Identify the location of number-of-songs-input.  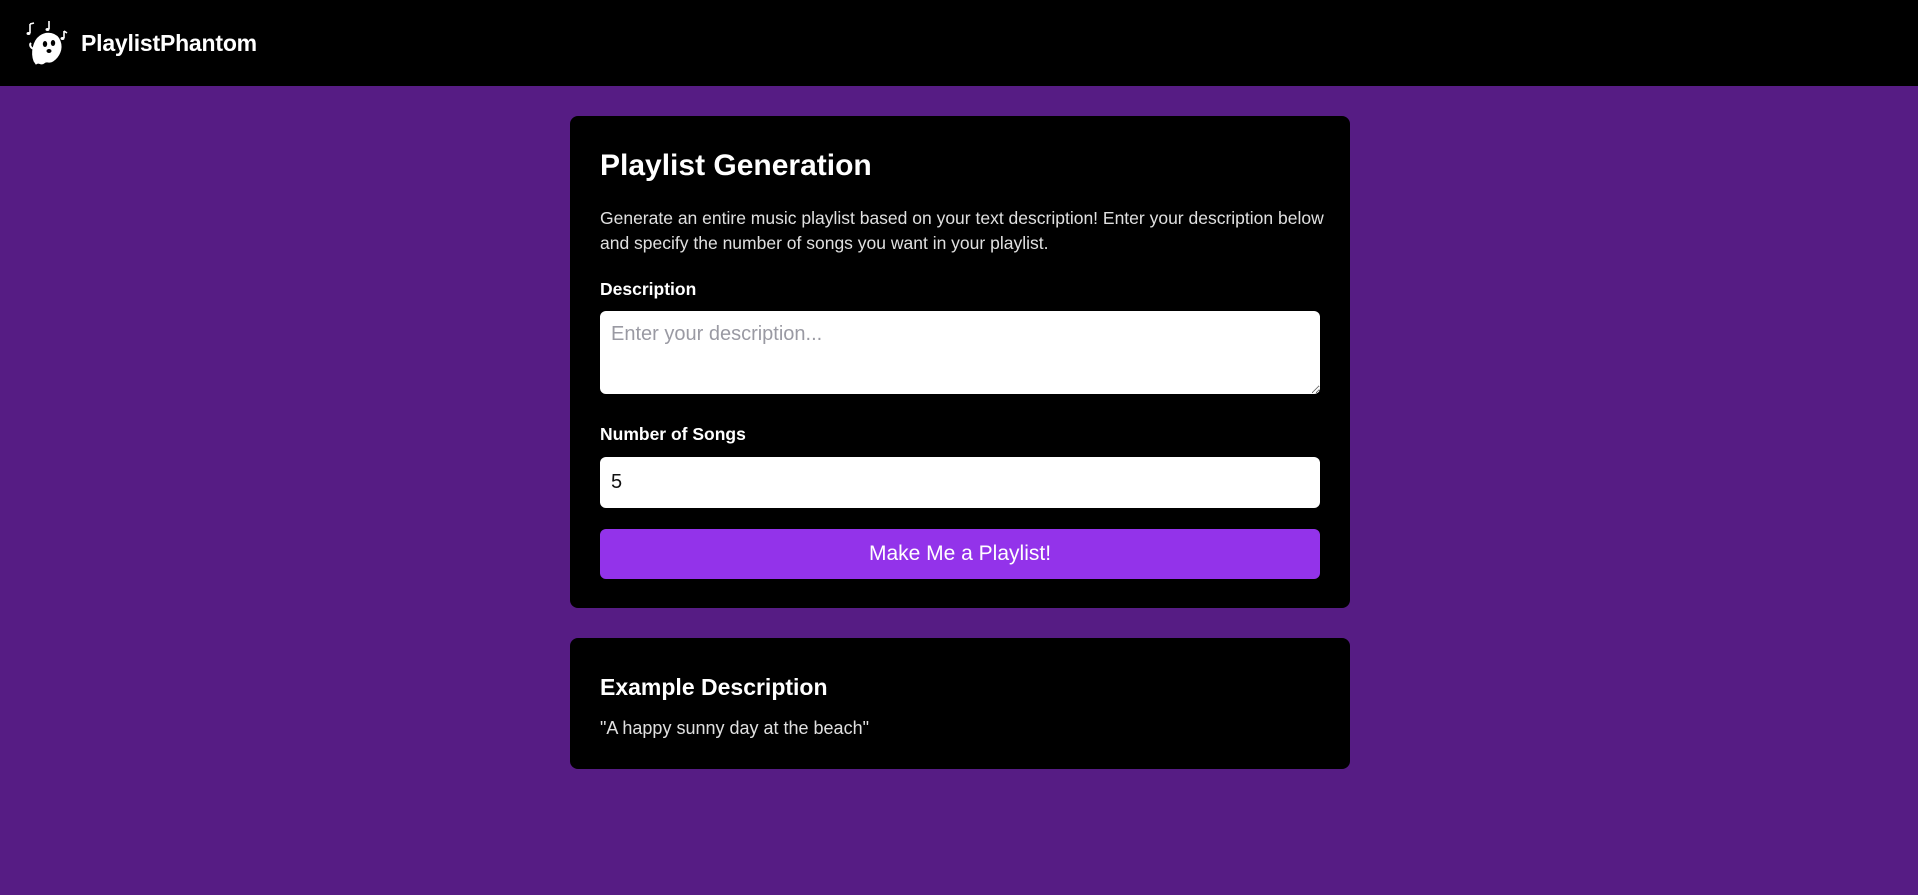
(960, 482).